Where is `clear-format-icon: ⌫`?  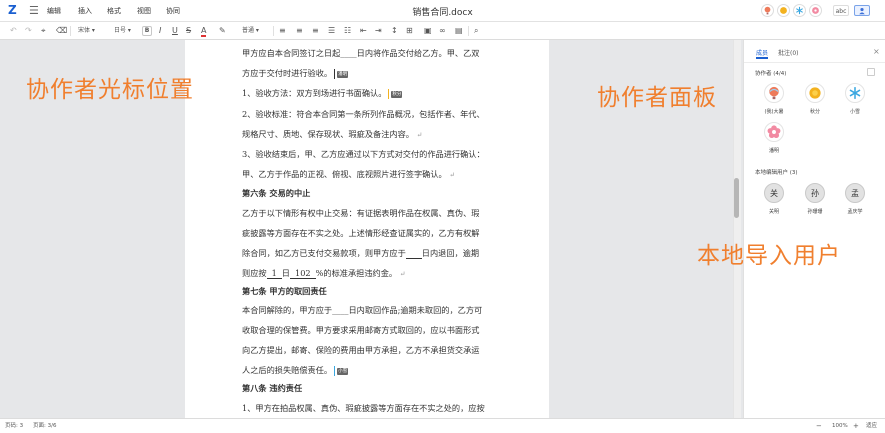
clear-format-icon: ⌫ is located at coordinates (61, 31).